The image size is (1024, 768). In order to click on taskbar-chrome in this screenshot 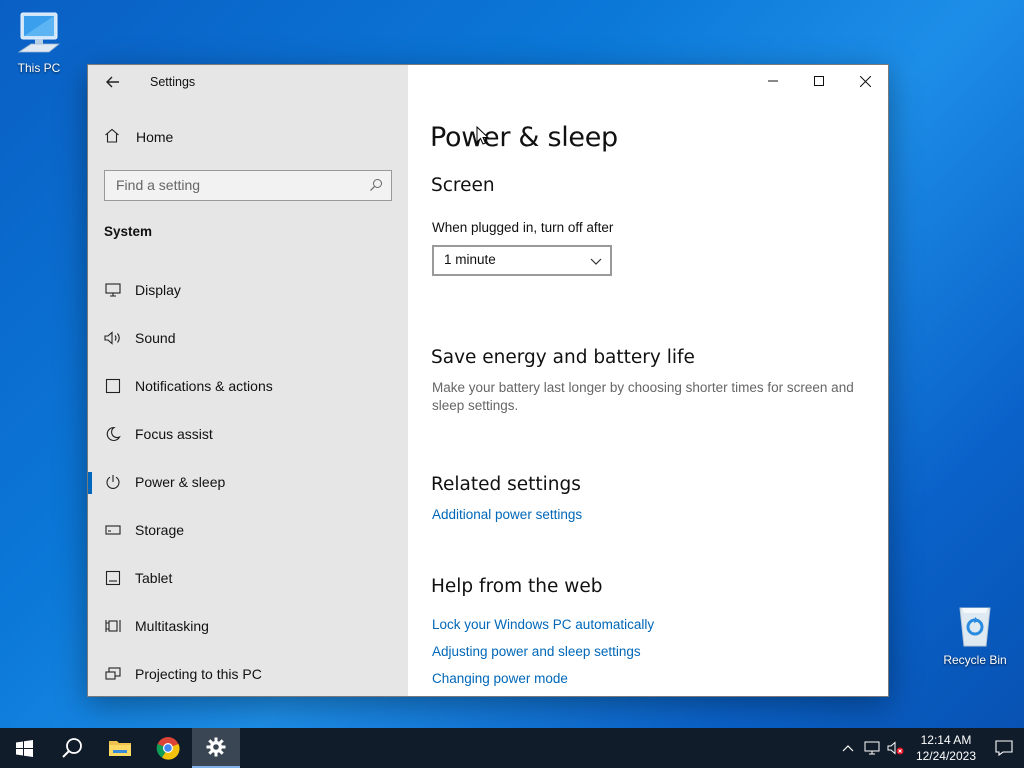, I will do `click(168, 748)`.